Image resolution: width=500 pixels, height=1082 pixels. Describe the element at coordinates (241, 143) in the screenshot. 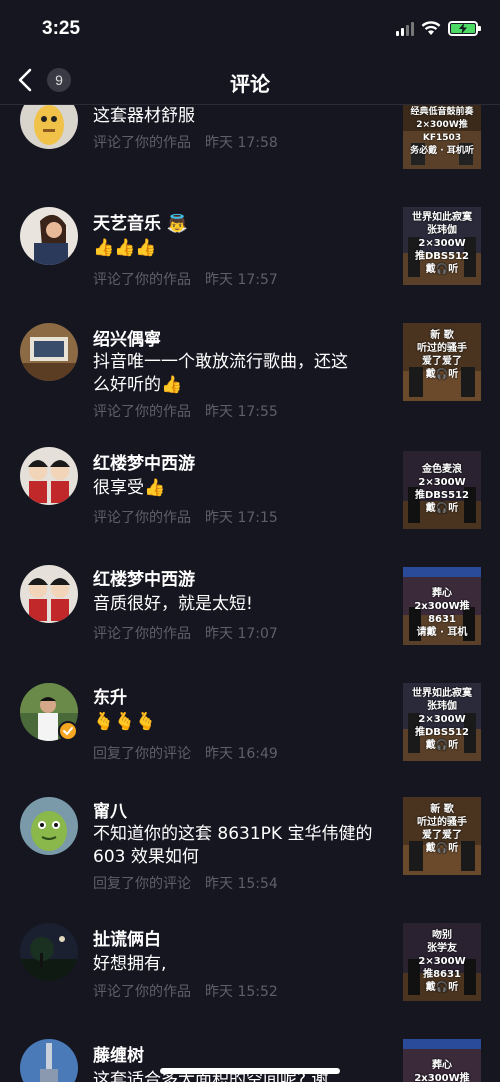

I see `timestamp: 昨天 17:58` at that location.